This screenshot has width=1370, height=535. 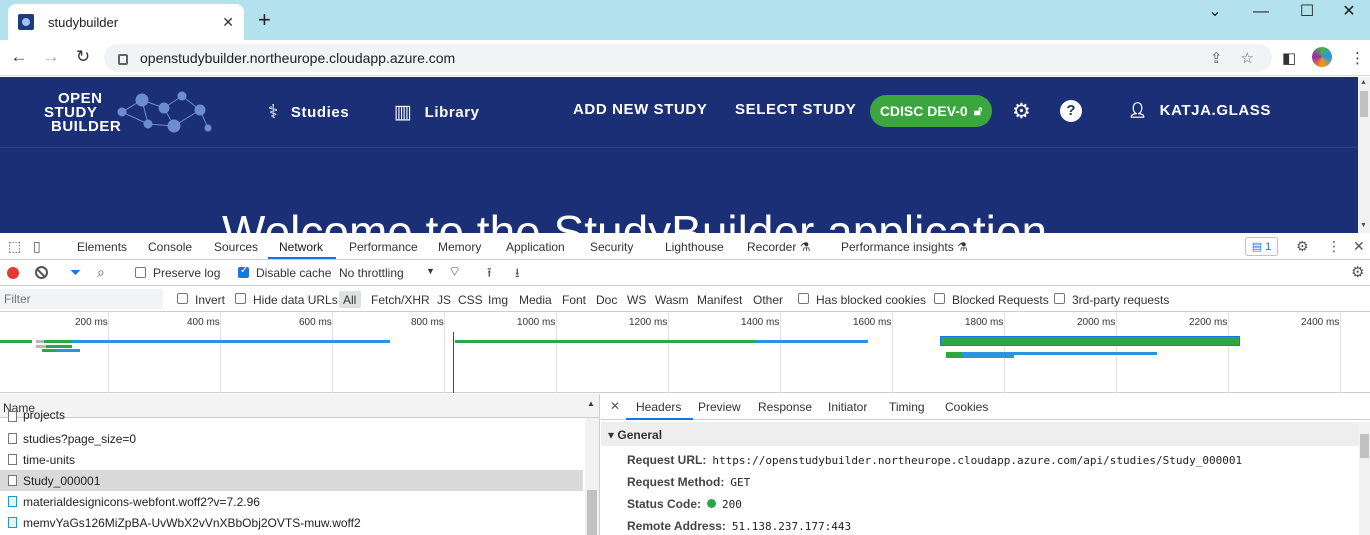 What do you see at coordinates (83, 57) in the screenshot?
I see `reload-icon: ↻` at bounding box center [83, 57].